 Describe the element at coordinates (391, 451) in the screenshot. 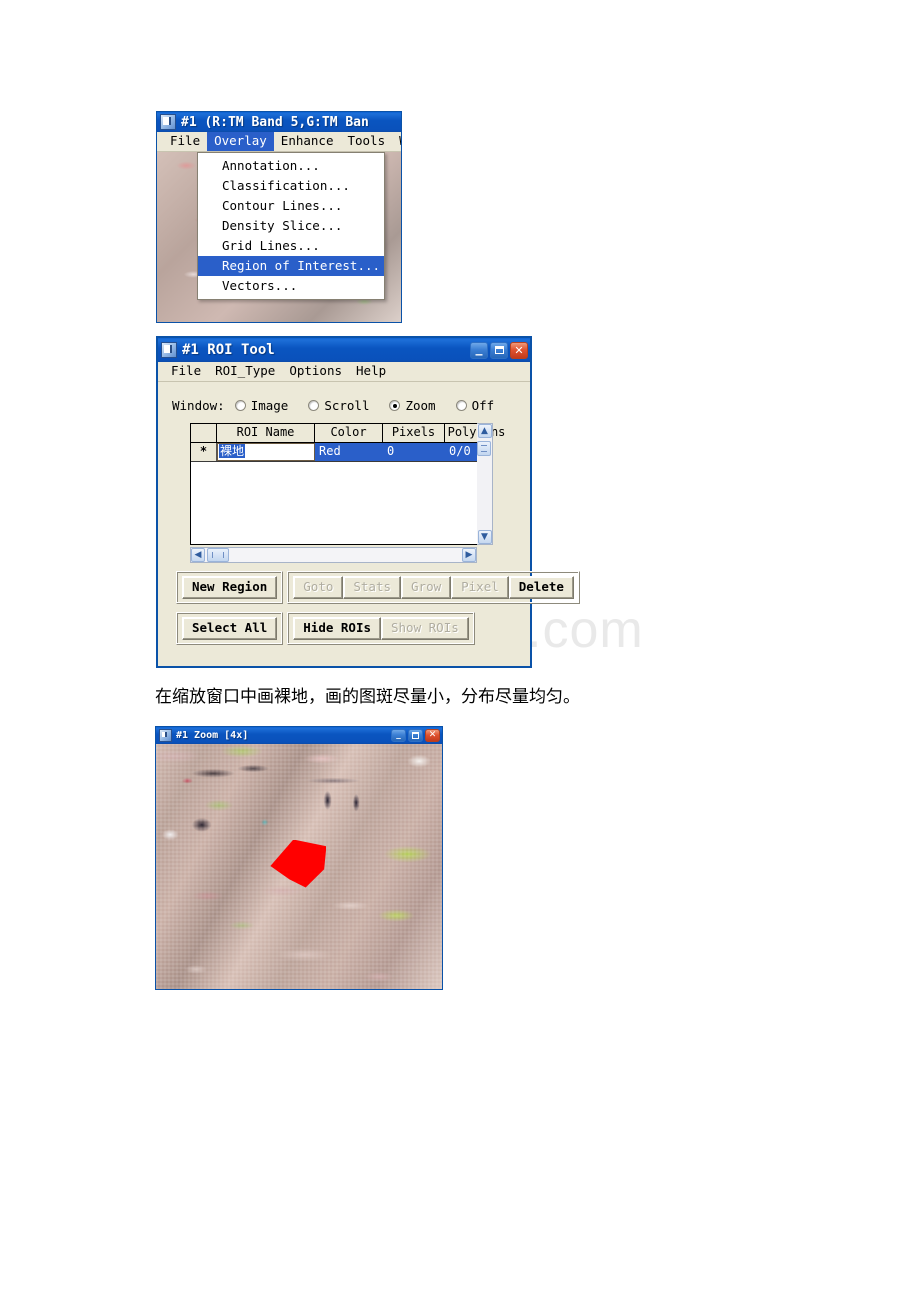

I see `roi-row-pixels: 0` at that location.